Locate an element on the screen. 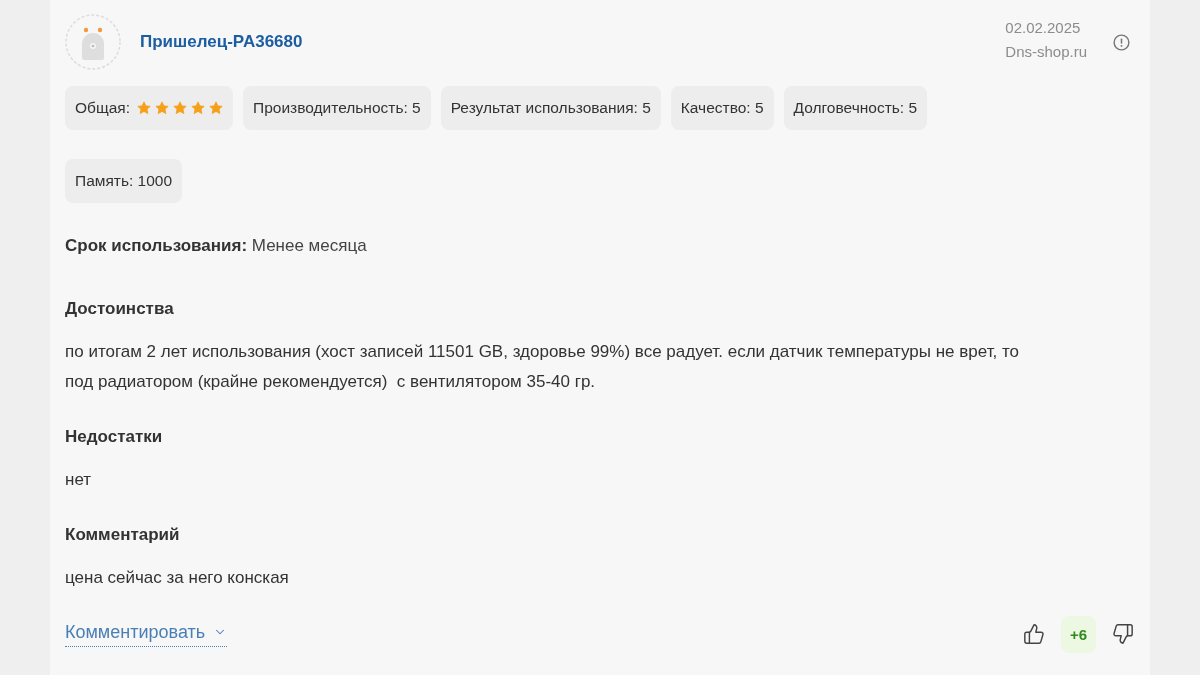 The height and width of the screenshot is (675, 1200). exclamation-circle-icon is located at coordinates (1121, 42).